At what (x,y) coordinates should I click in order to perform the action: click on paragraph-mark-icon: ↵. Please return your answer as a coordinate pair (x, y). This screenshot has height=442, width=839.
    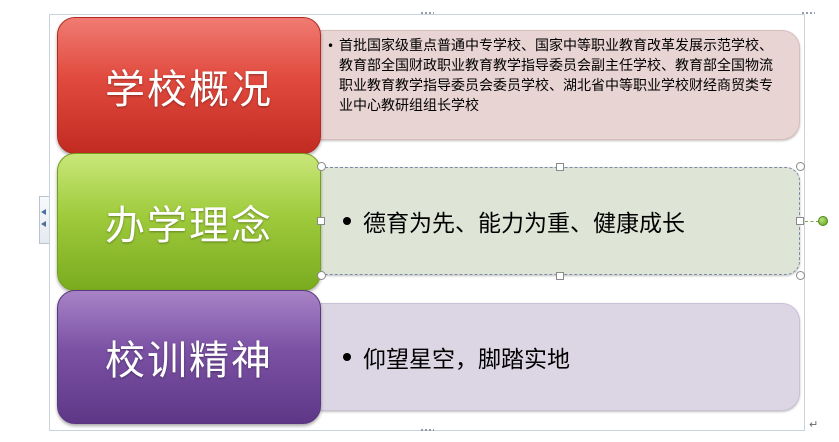
    Looking at the image, I should click on (814, 424).